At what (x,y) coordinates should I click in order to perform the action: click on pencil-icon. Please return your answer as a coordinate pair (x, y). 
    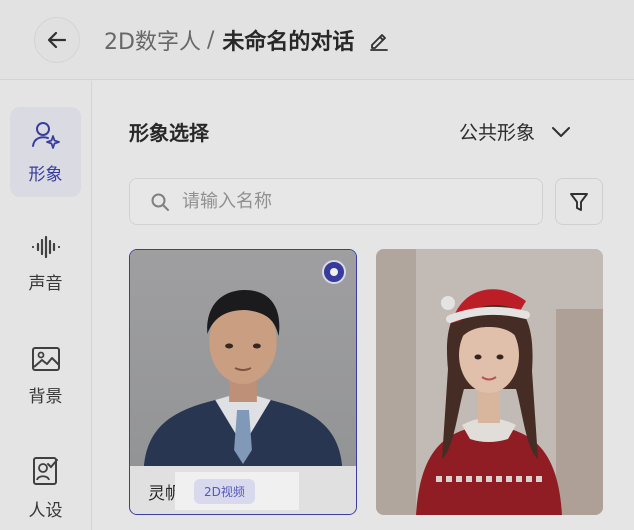
    Looking at the image, I should click on (379, 42).